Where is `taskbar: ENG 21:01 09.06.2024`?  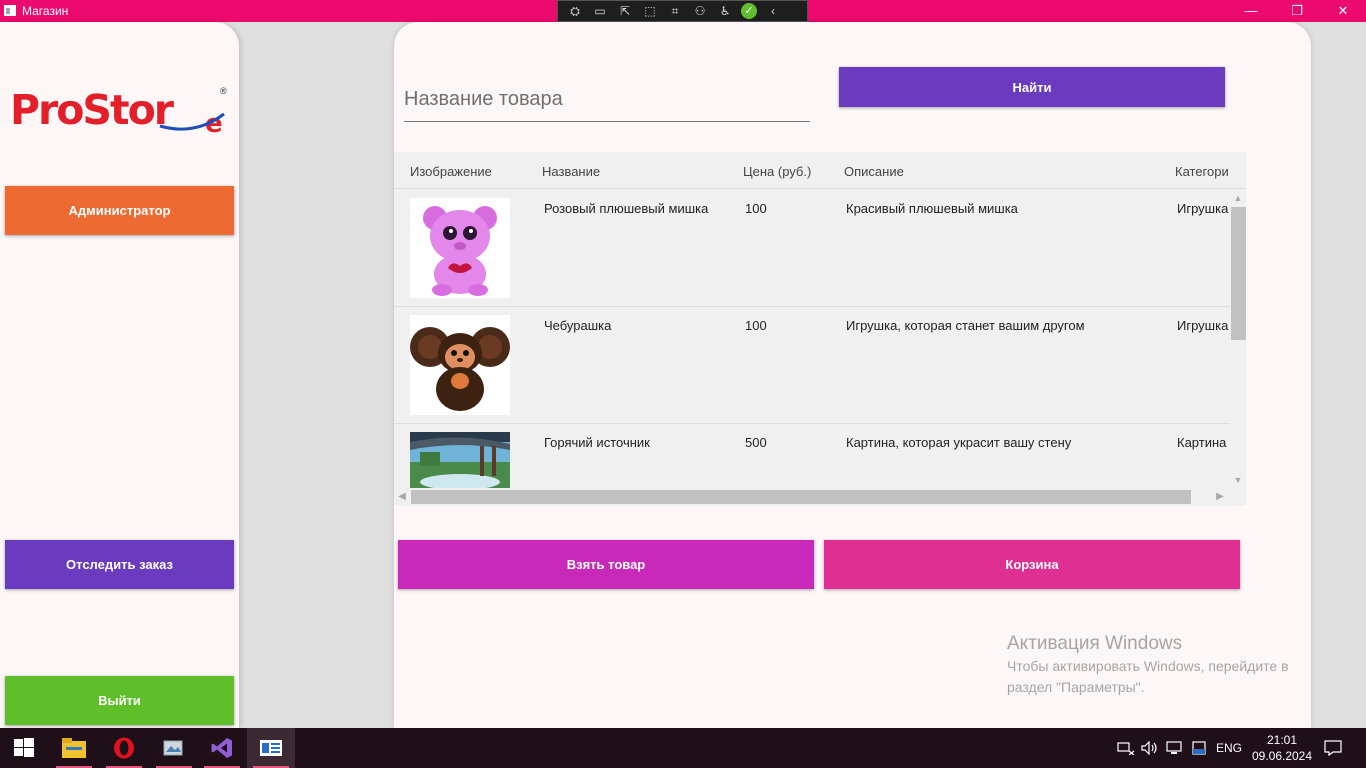
taskbar: ENG 21:01 09.06.2024 is located at coordinates (683, 748).